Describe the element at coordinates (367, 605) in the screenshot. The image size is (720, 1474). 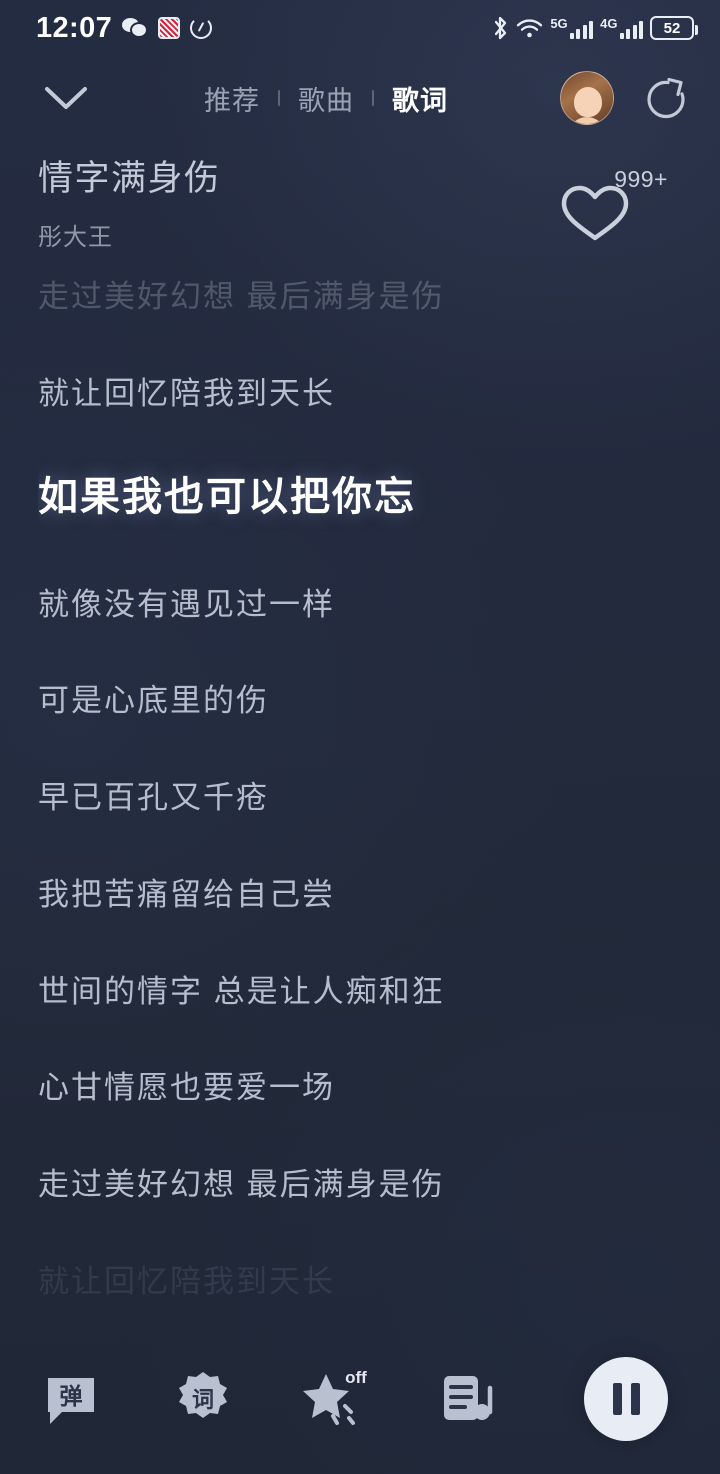
I see `lyric-line: 就像没有遇见过一样` at that location.